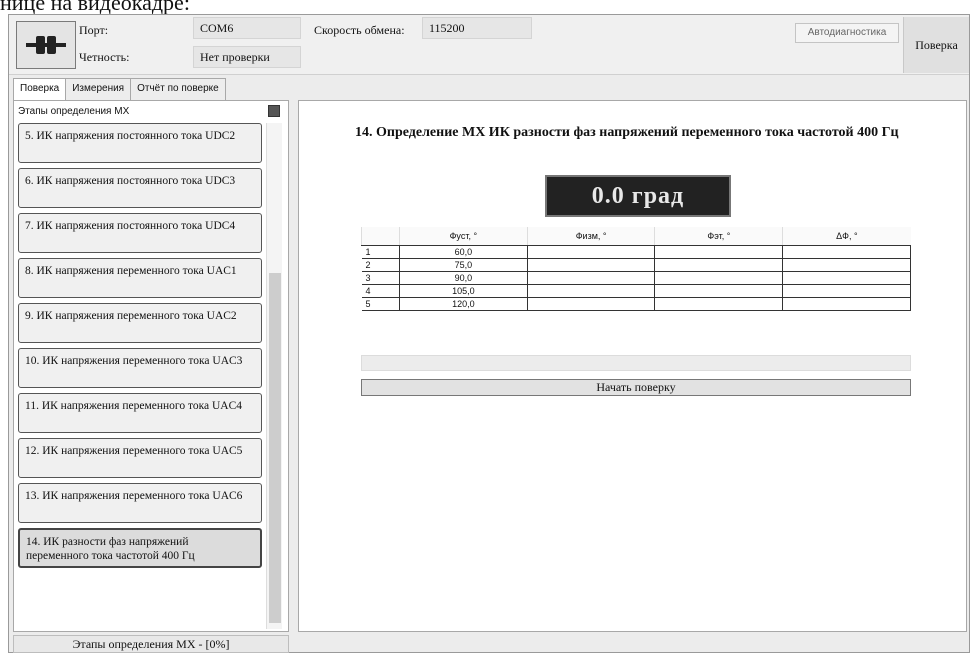 The image size is (970, 653). I want to click on table-row: 3 90,0, so click(636, 277).